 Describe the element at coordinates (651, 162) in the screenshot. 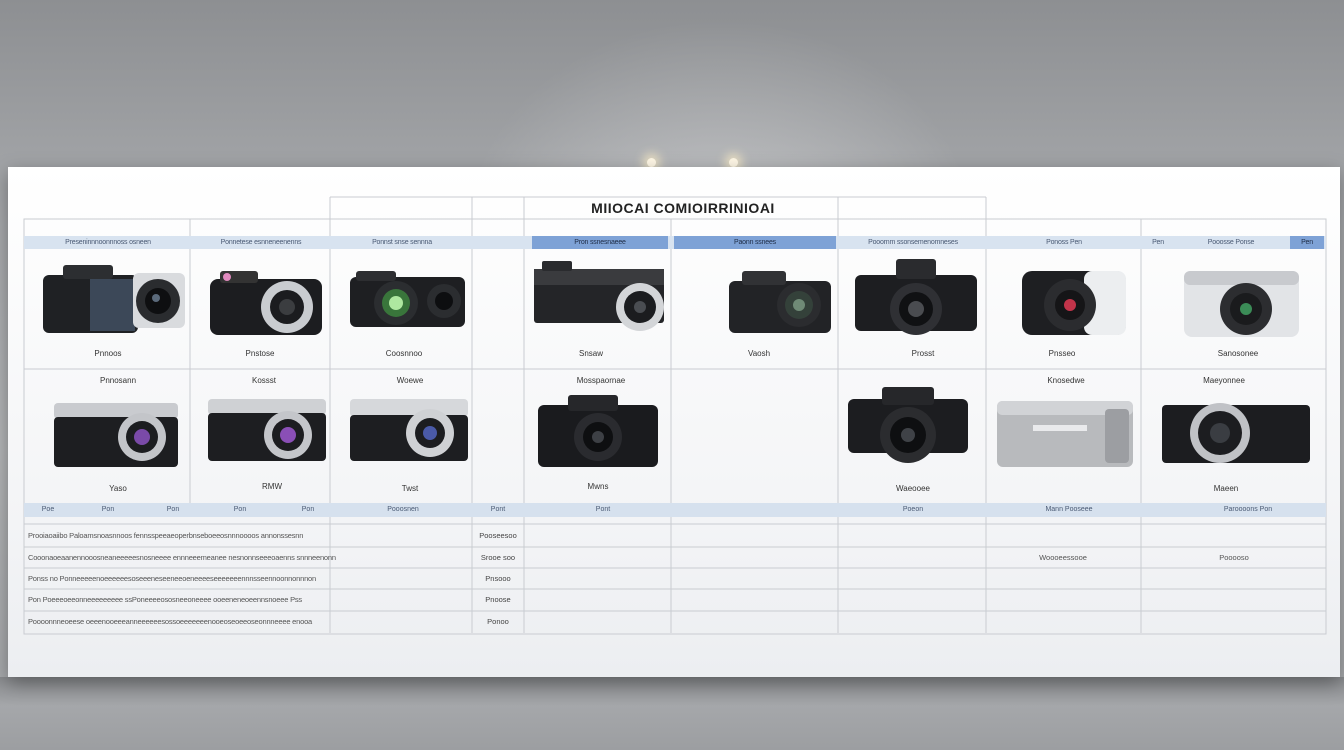

I see `ceiling-lamp-left` at that location.